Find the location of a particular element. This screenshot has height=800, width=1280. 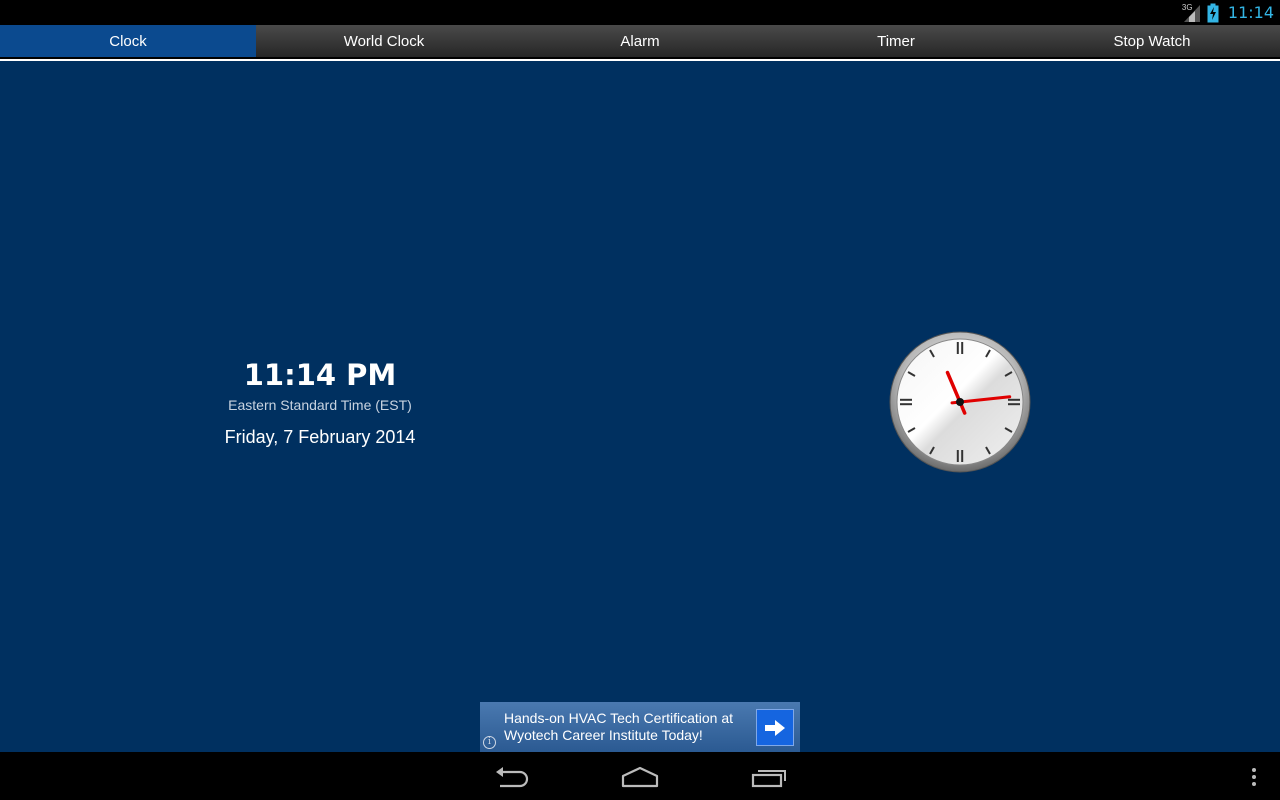

current-time: 11:14 PM is located at coordinates (320, 375).